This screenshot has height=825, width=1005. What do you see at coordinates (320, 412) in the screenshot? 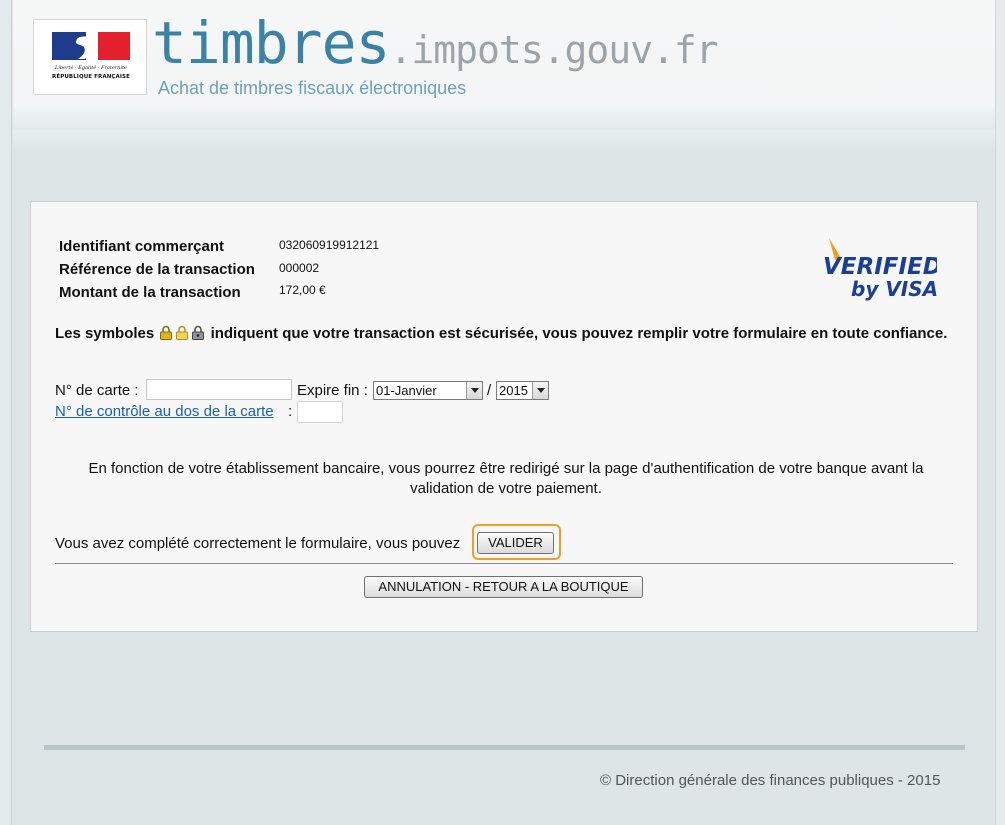
I see `control-number-input` at bounding box center [320, 412].